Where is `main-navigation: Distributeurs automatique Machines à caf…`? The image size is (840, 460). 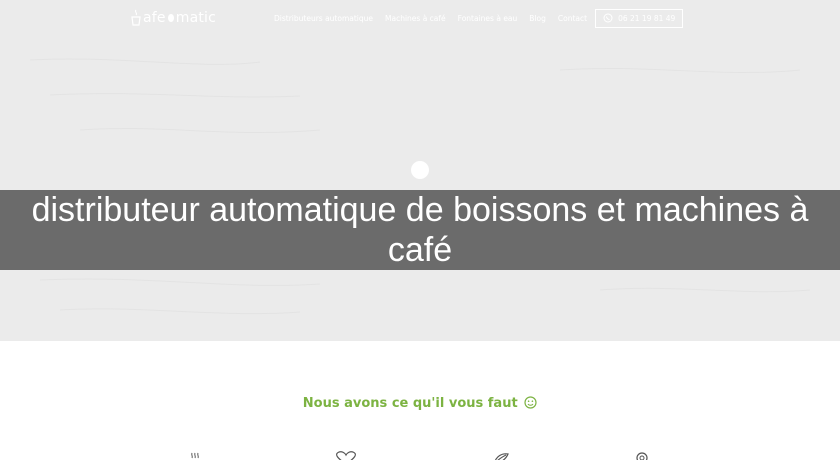 main-navigation: Distributeurs automatique Machines à caf… is located at coordinates (479, 18).